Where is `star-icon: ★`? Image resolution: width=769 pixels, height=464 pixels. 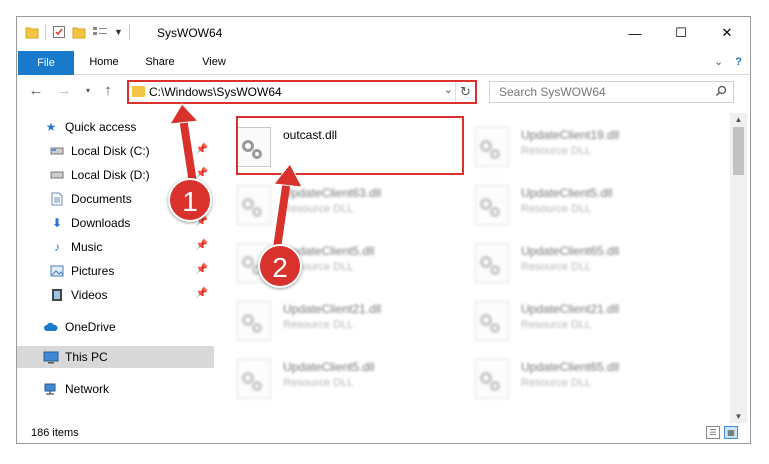 star-icon: ★ is located at coordinates (51, 127).